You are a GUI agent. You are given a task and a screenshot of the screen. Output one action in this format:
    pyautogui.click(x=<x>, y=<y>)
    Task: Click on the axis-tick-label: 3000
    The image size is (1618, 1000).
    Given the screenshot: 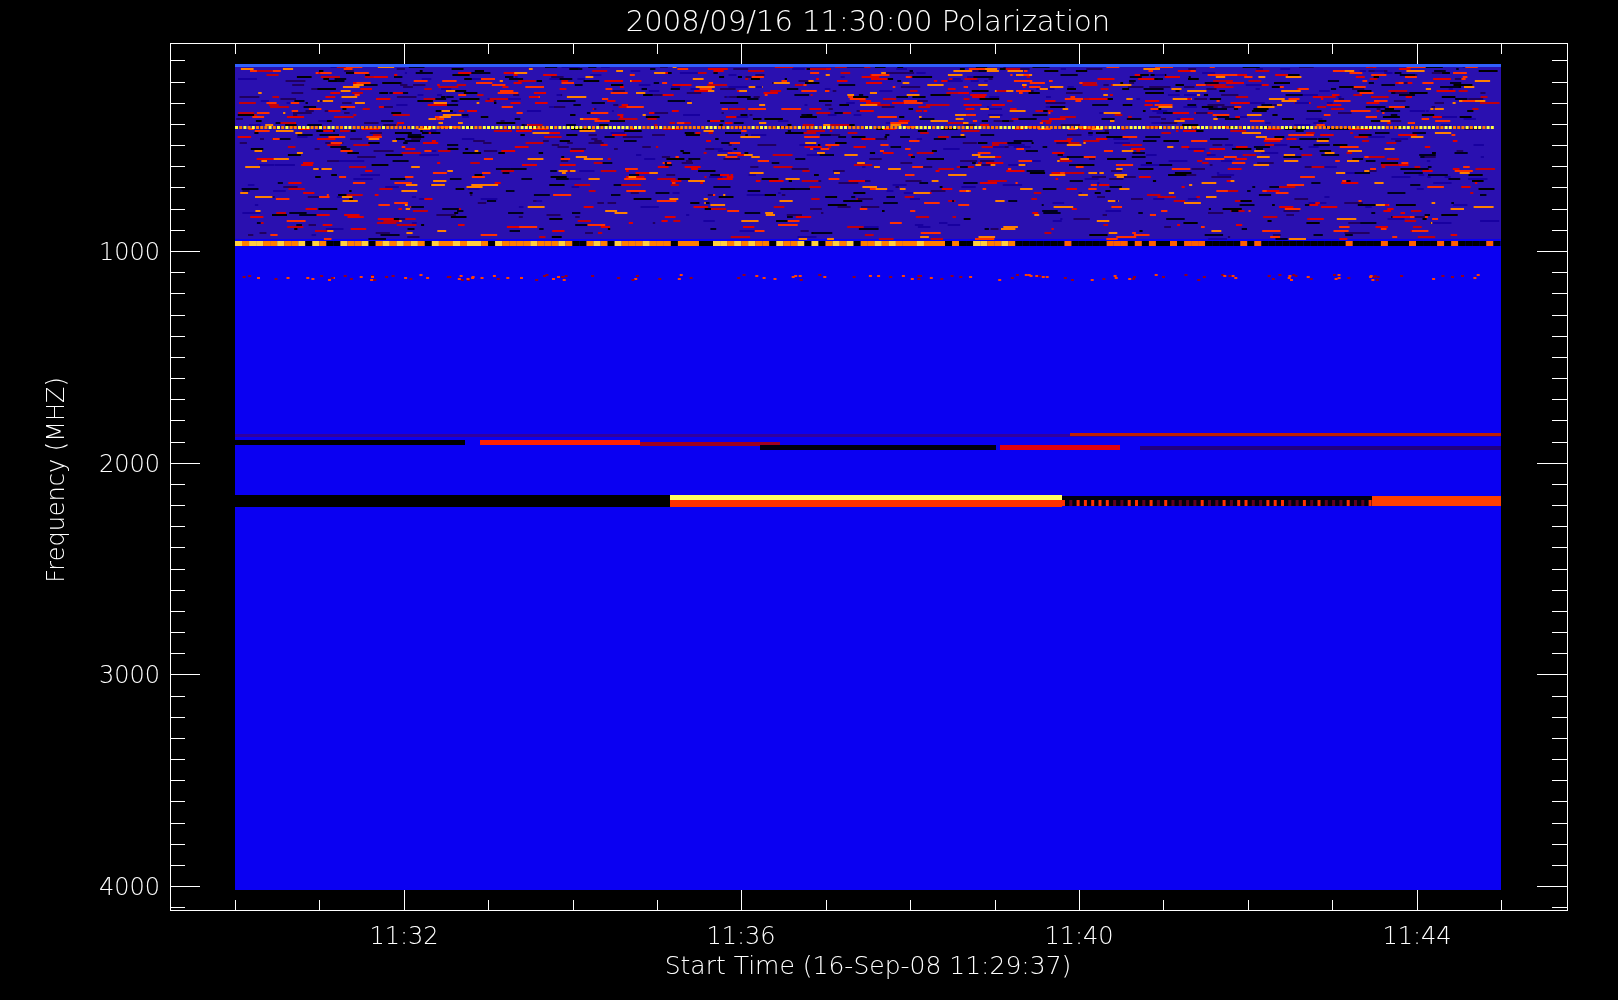 What is the action you would take?
    pyautogui.click(x=129, y=675)
    